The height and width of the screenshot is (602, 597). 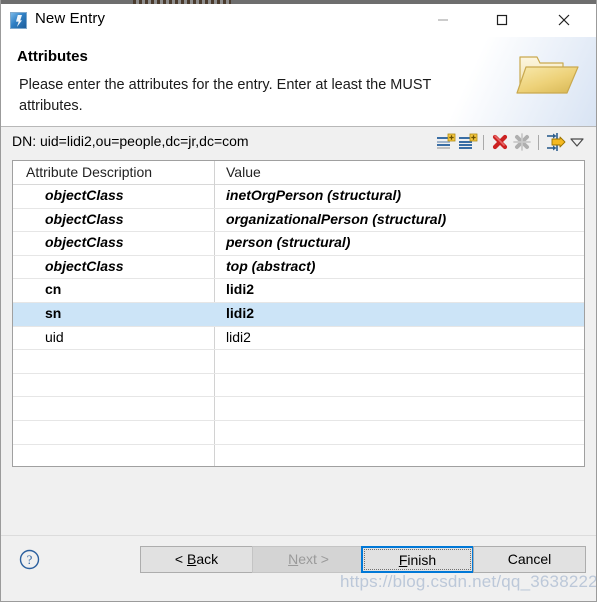 What do you see at coordinates (529, 559) in the screenshot?
I see `cancel-button: Cancel` at bounding box center [529, 559].